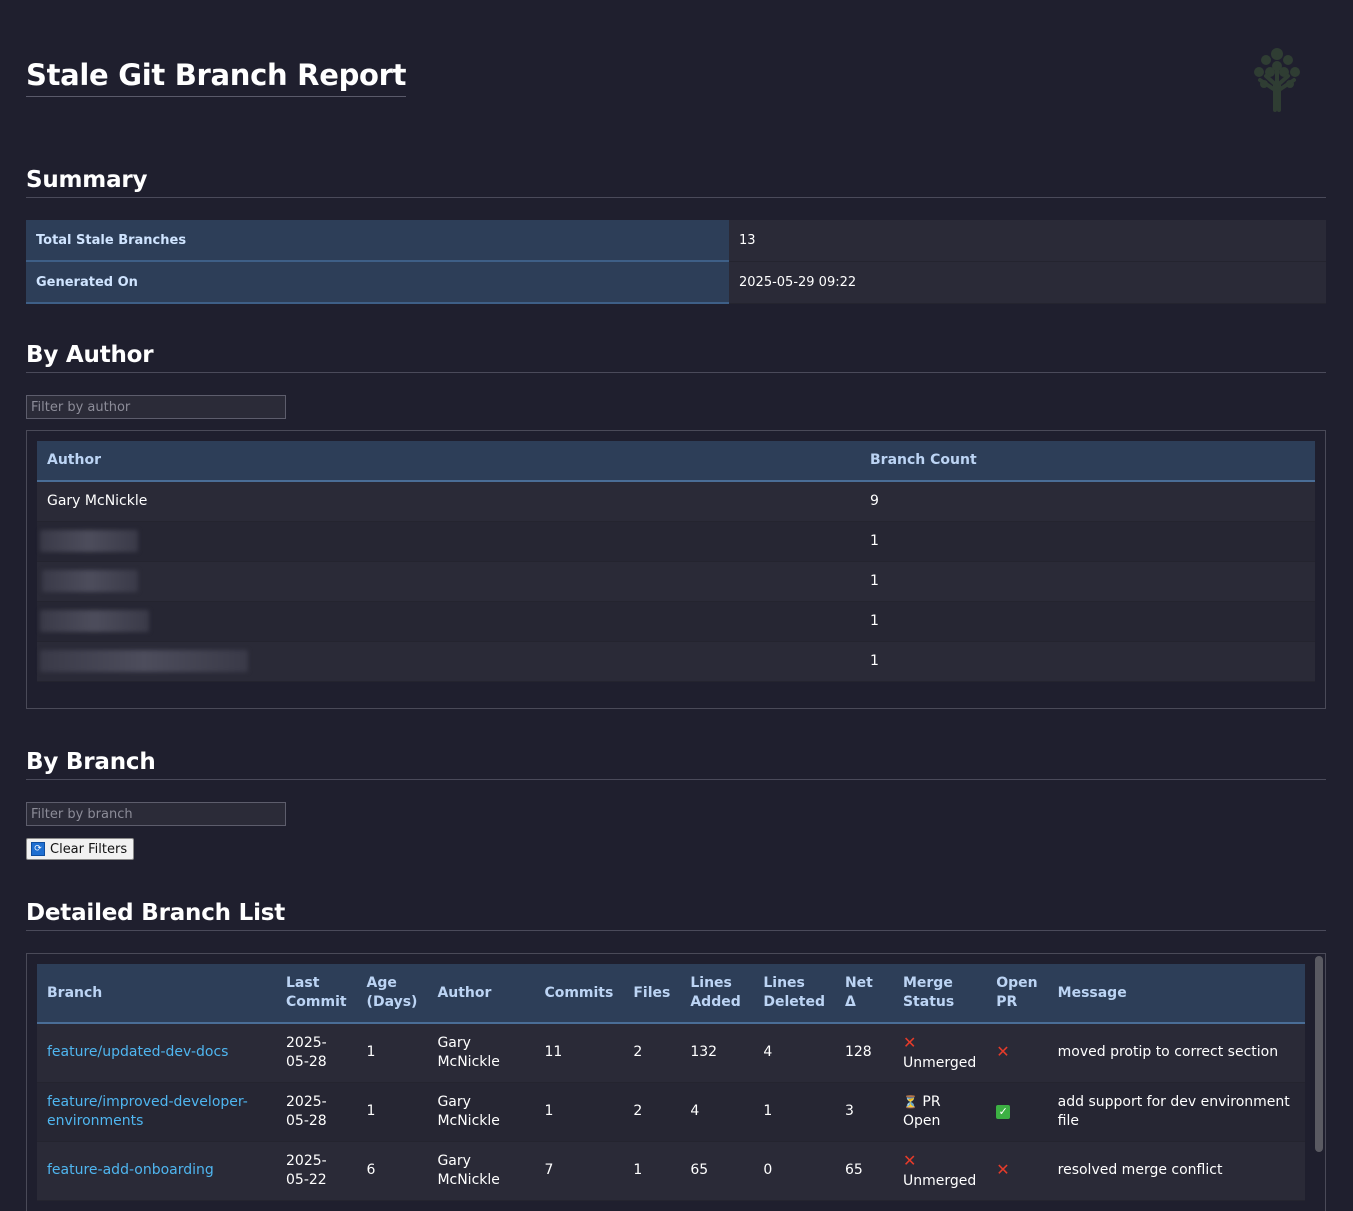  What do you see at coordinates (1176, 1171) in the screenshot?
I see `commit-message: resolved merge conflict` at bounding box center [1176, 1171].